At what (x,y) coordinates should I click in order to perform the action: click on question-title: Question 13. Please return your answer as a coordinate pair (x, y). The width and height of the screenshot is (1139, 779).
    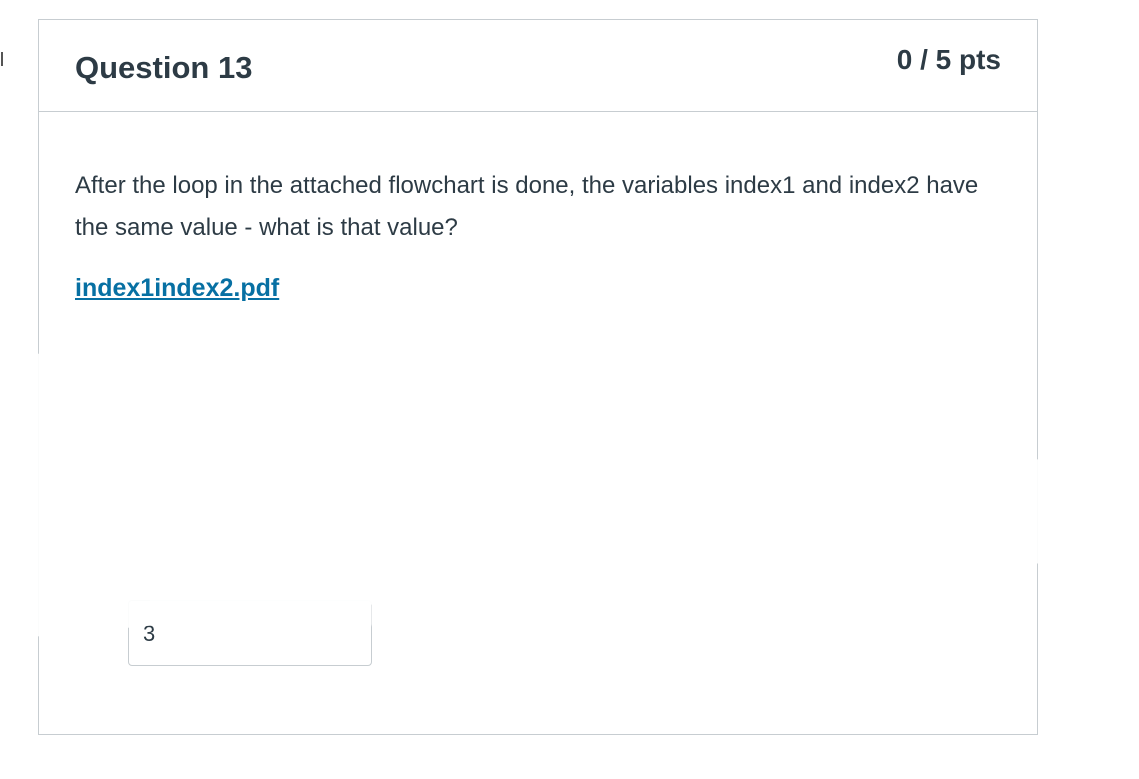
    Looking at the image, I should click on (164, 67).